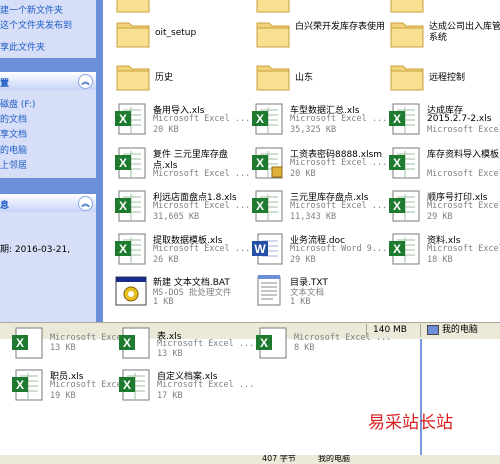 The image size is (500, 464). I want to click on file-item: X Microsoft Excel ... 13 KB, so click(78, 345).